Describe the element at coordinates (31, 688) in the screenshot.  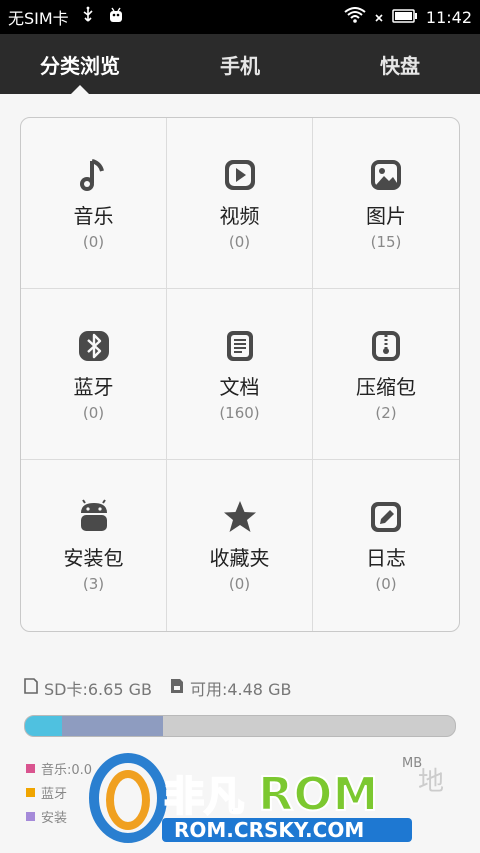
I see `sd-card-icon` at that location.